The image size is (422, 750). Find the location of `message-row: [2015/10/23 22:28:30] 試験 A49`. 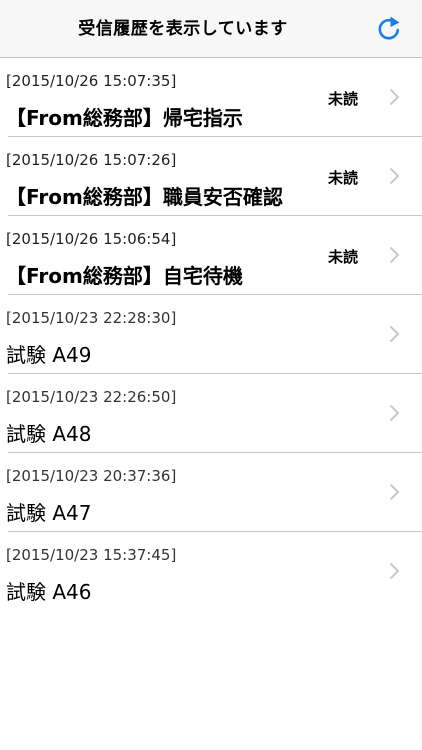

message-row: [2015/10/23 22:28:30] 試験 A49 is located at coordinates (211, 334).